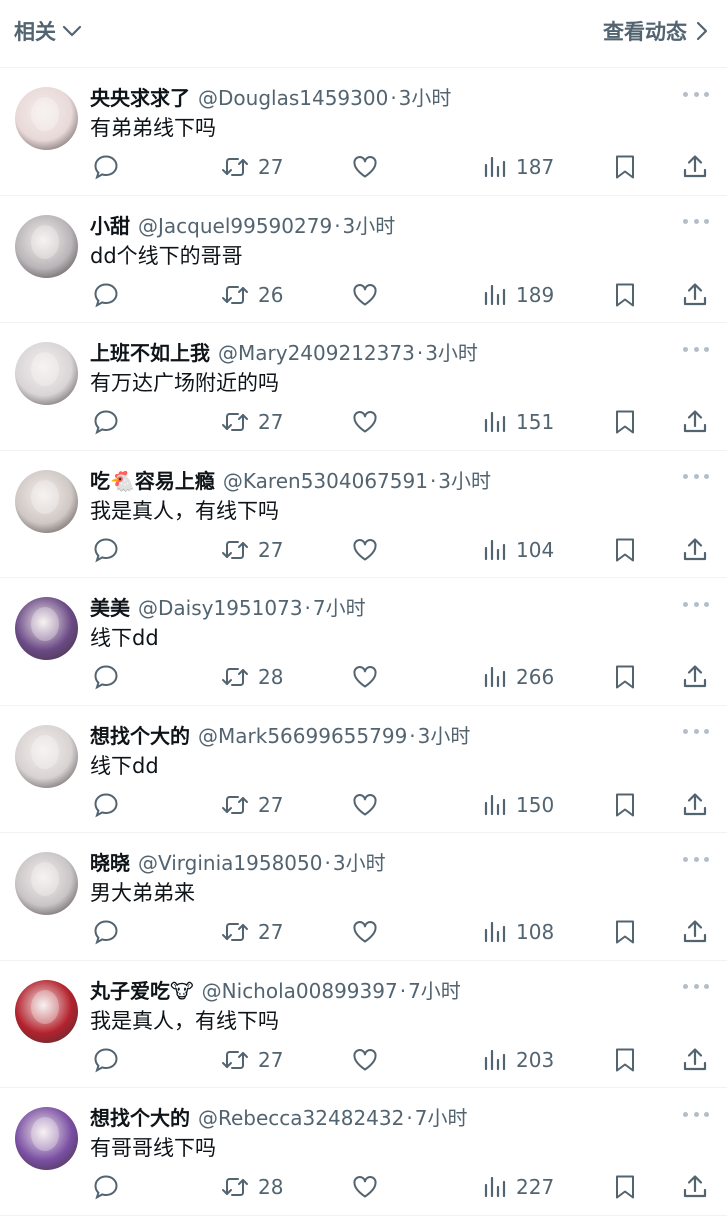 This screenshot has height=1216, width=727. What do you see at coordinates (518, 550) in the screenshot?
I see `views-button: 104` at bounding box center [518, 550].